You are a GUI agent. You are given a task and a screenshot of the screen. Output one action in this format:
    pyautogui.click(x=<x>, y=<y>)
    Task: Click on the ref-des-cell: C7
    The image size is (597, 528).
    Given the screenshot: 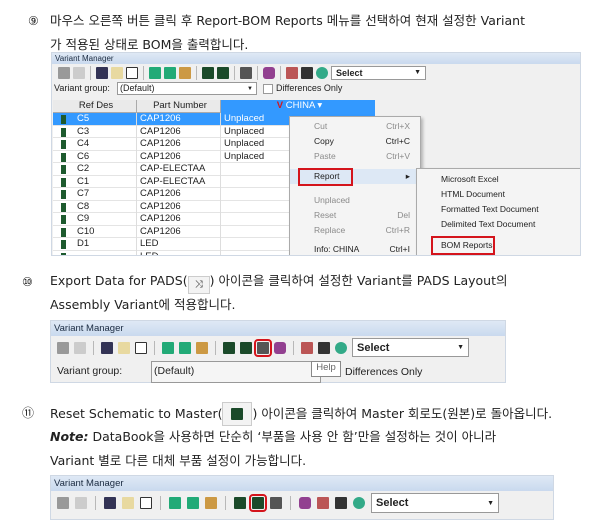 What is the action you would take?
    pyautogui.click(x=95, y=194)
    